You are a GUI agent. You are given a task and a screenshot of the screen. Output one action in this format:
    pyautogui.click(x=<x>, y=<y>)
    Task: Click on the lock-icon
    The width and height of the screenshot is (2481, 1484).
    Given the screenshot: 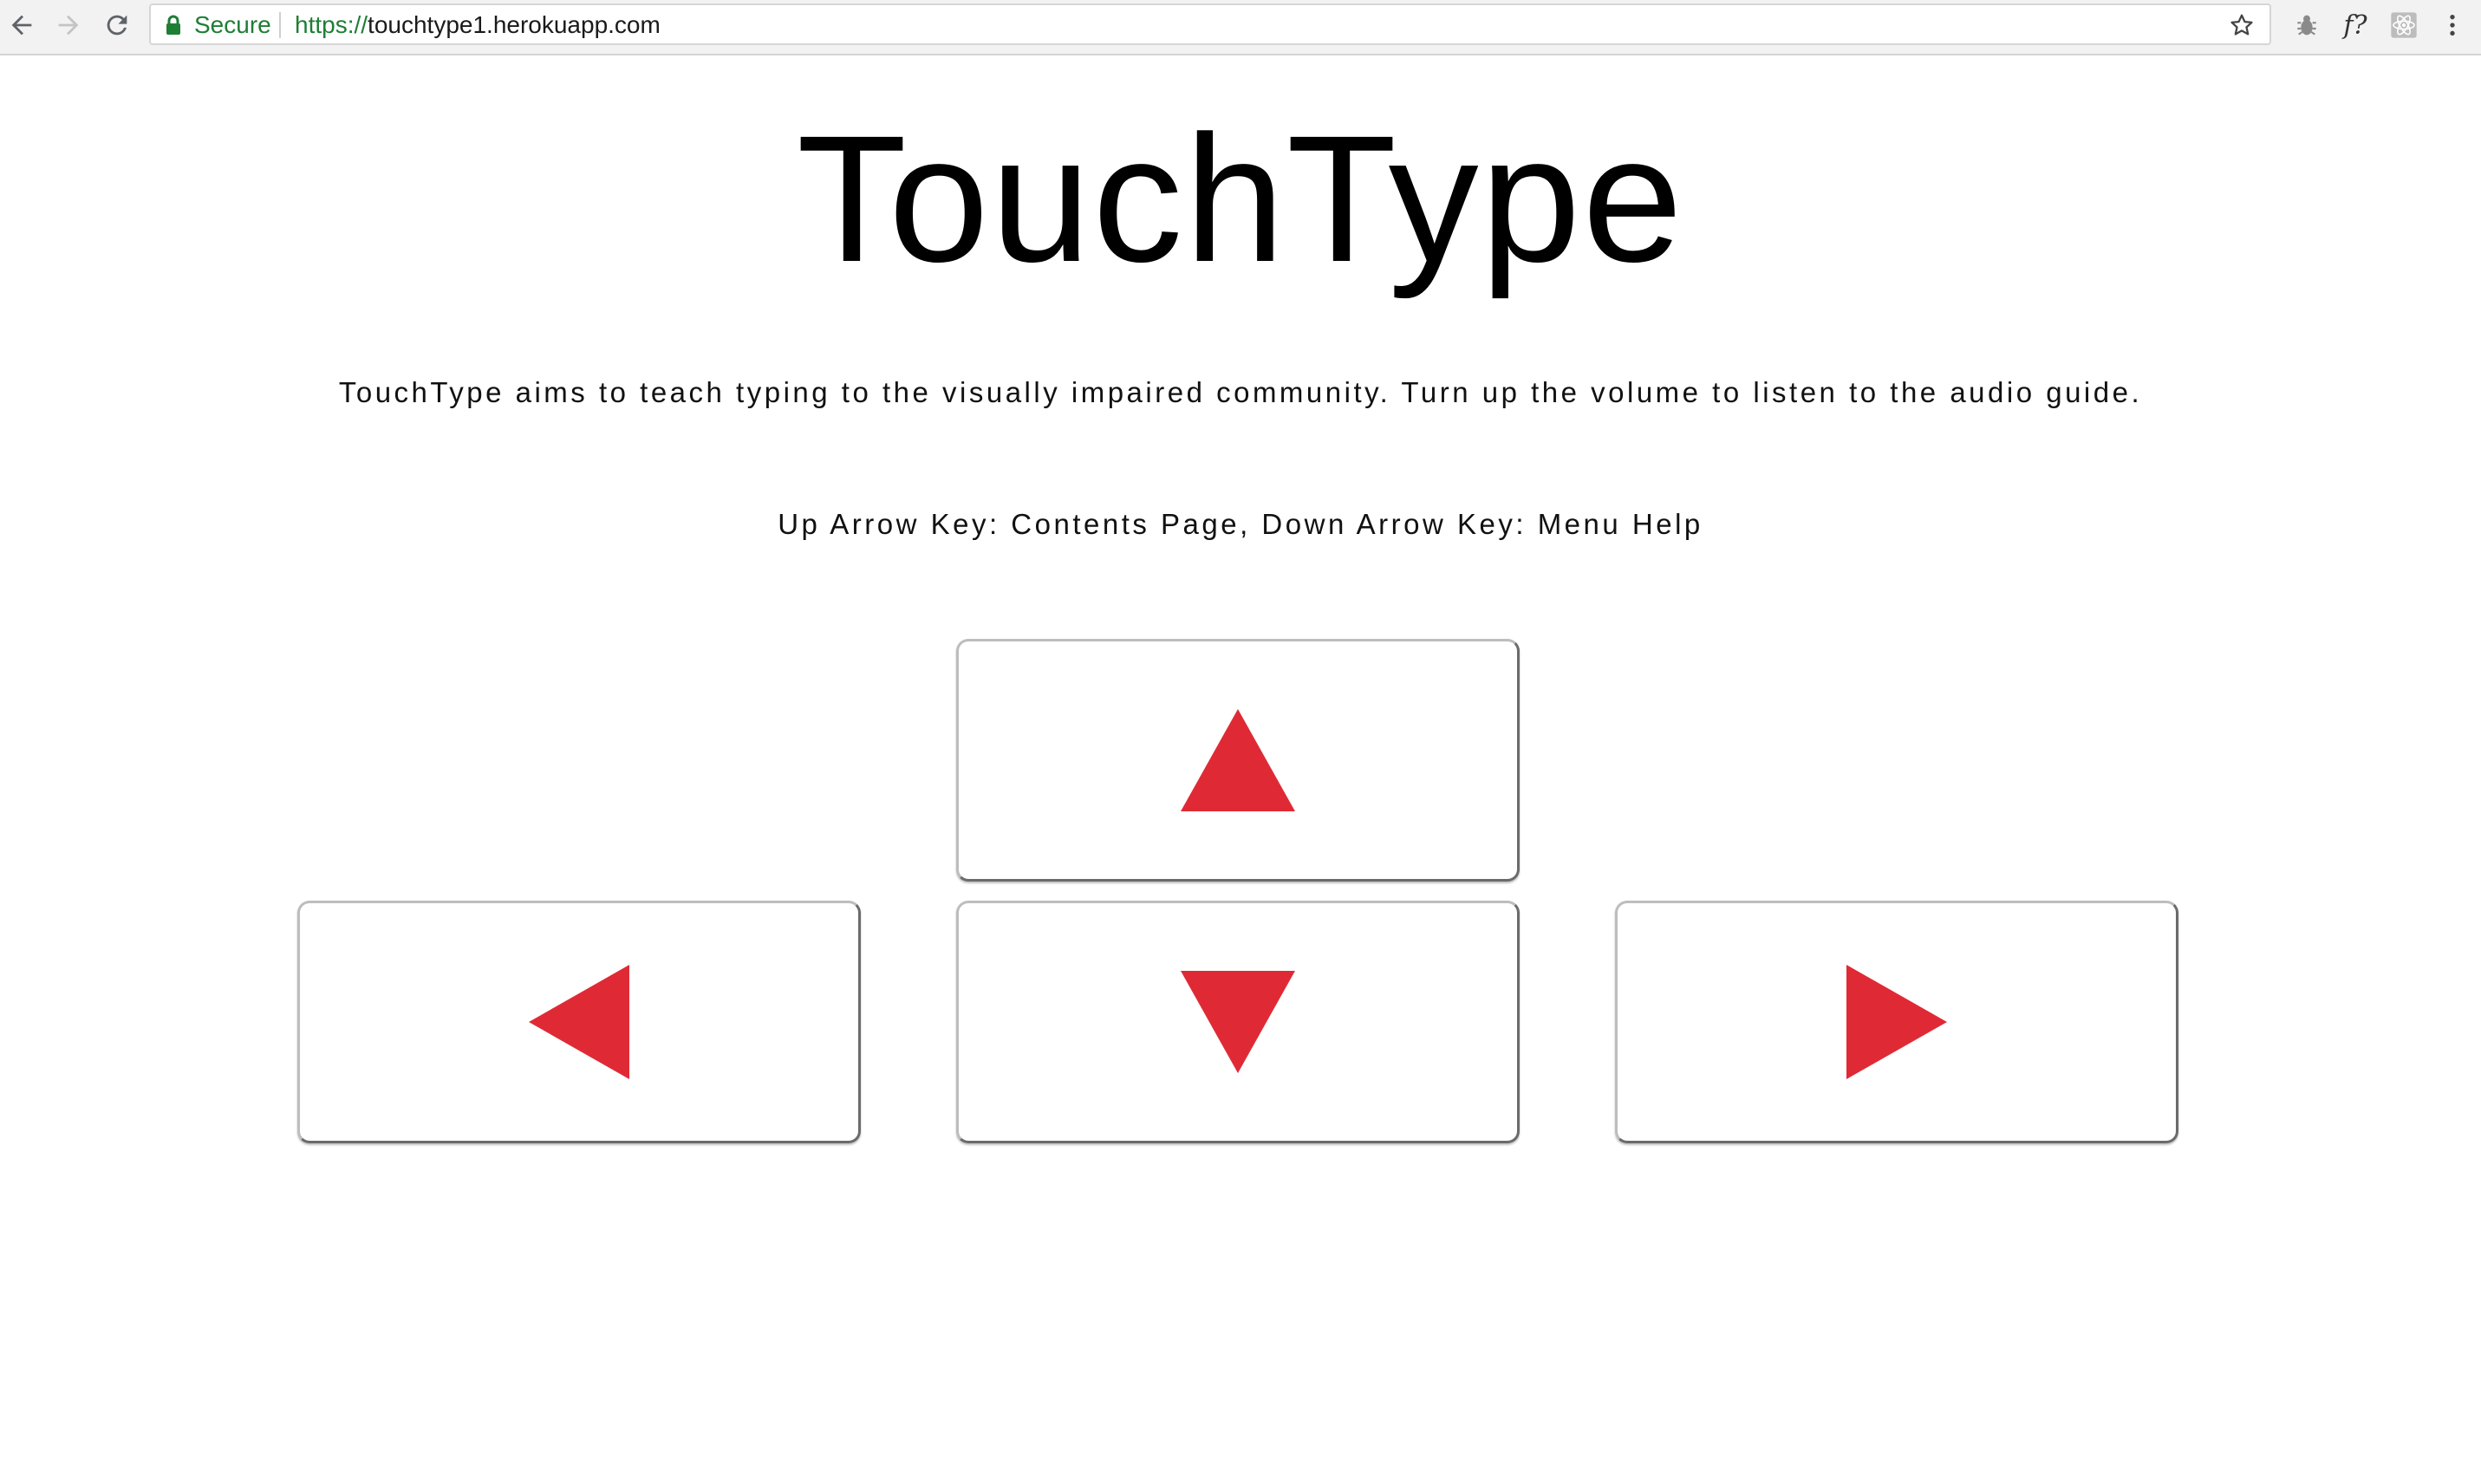 What is the action you would take?
    pyautogui.click(x=173, y=25)
    